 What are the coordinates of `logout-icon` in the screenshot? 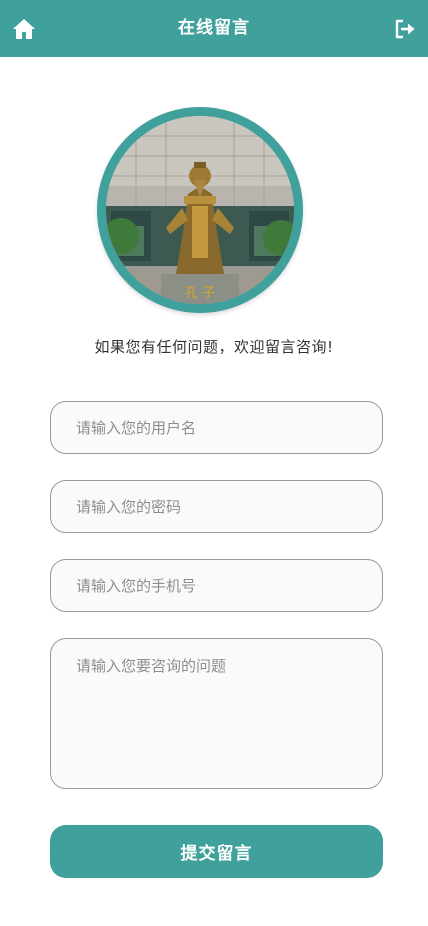 It's located at (405, 29).